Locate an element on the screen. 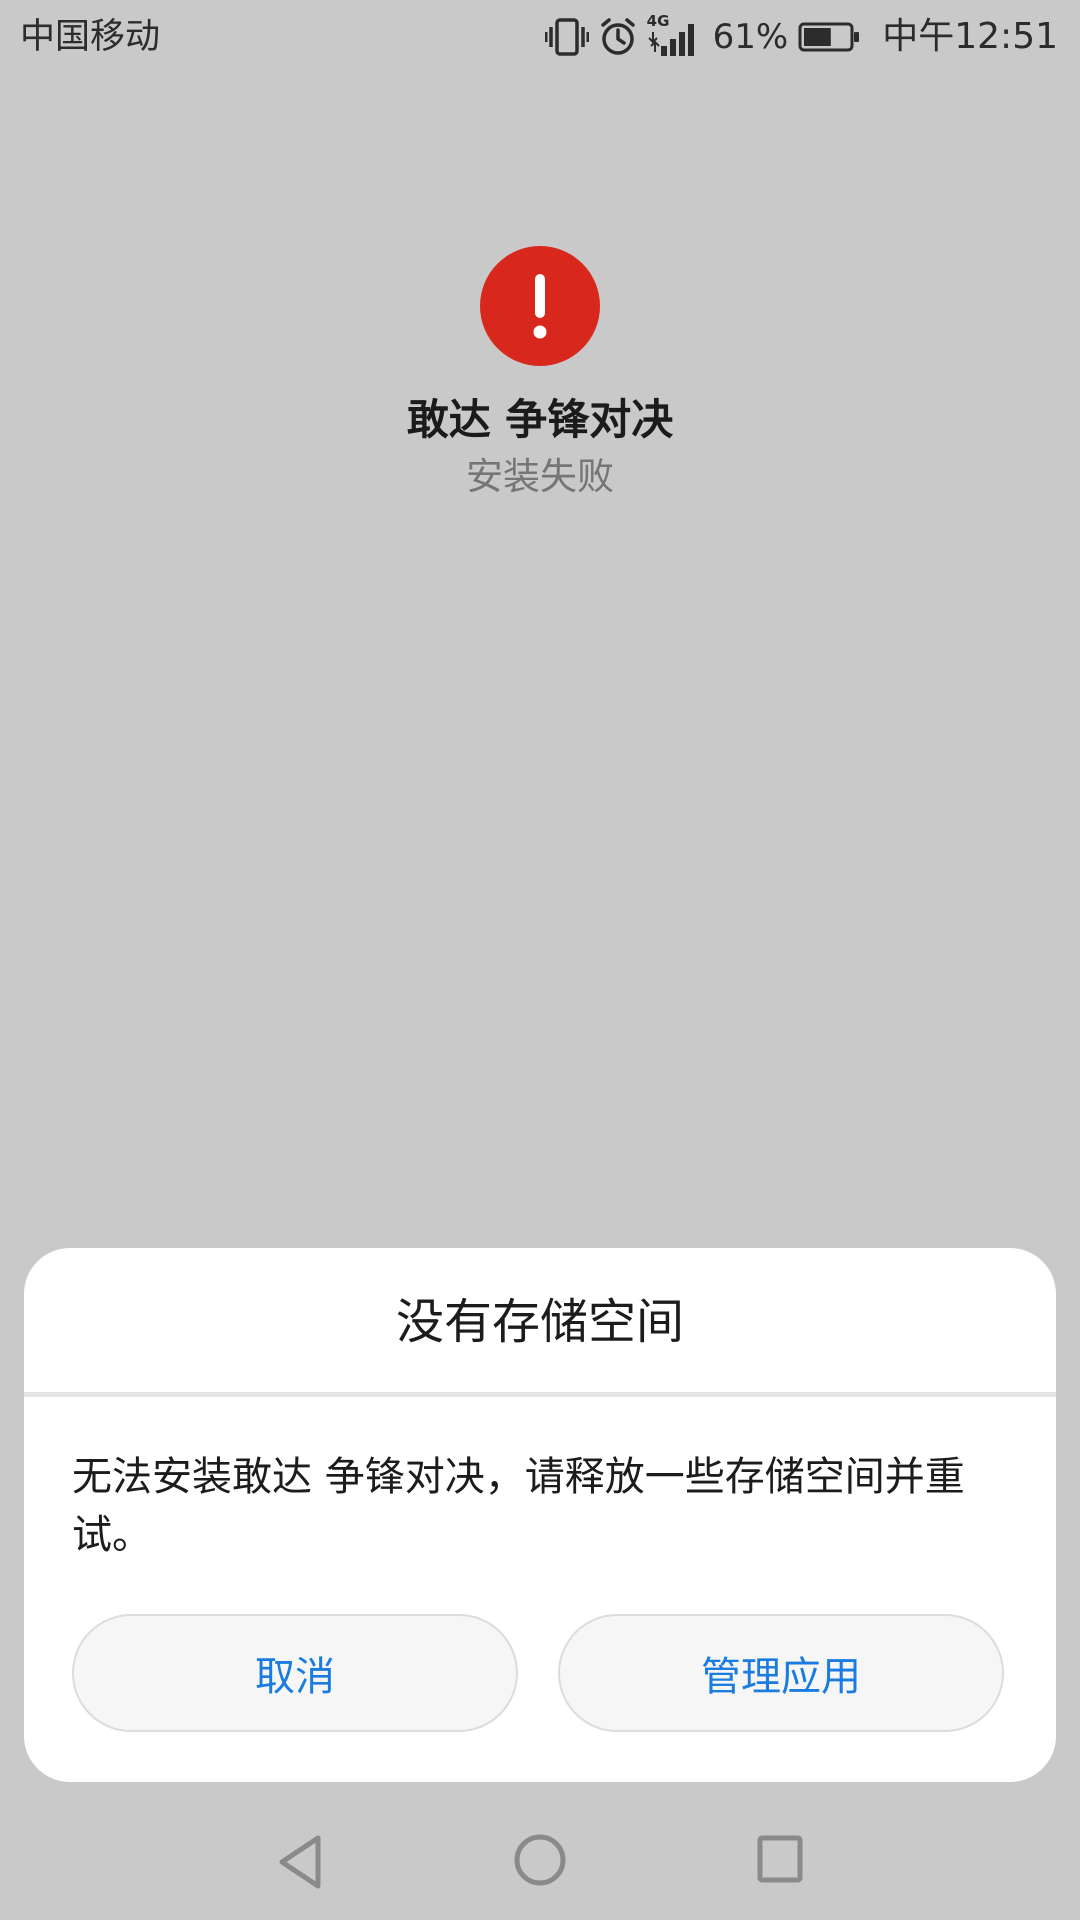 This screenshot has height=1920, width=1080. install-status-text: 安装失败 is located at coordinates (540, 476).